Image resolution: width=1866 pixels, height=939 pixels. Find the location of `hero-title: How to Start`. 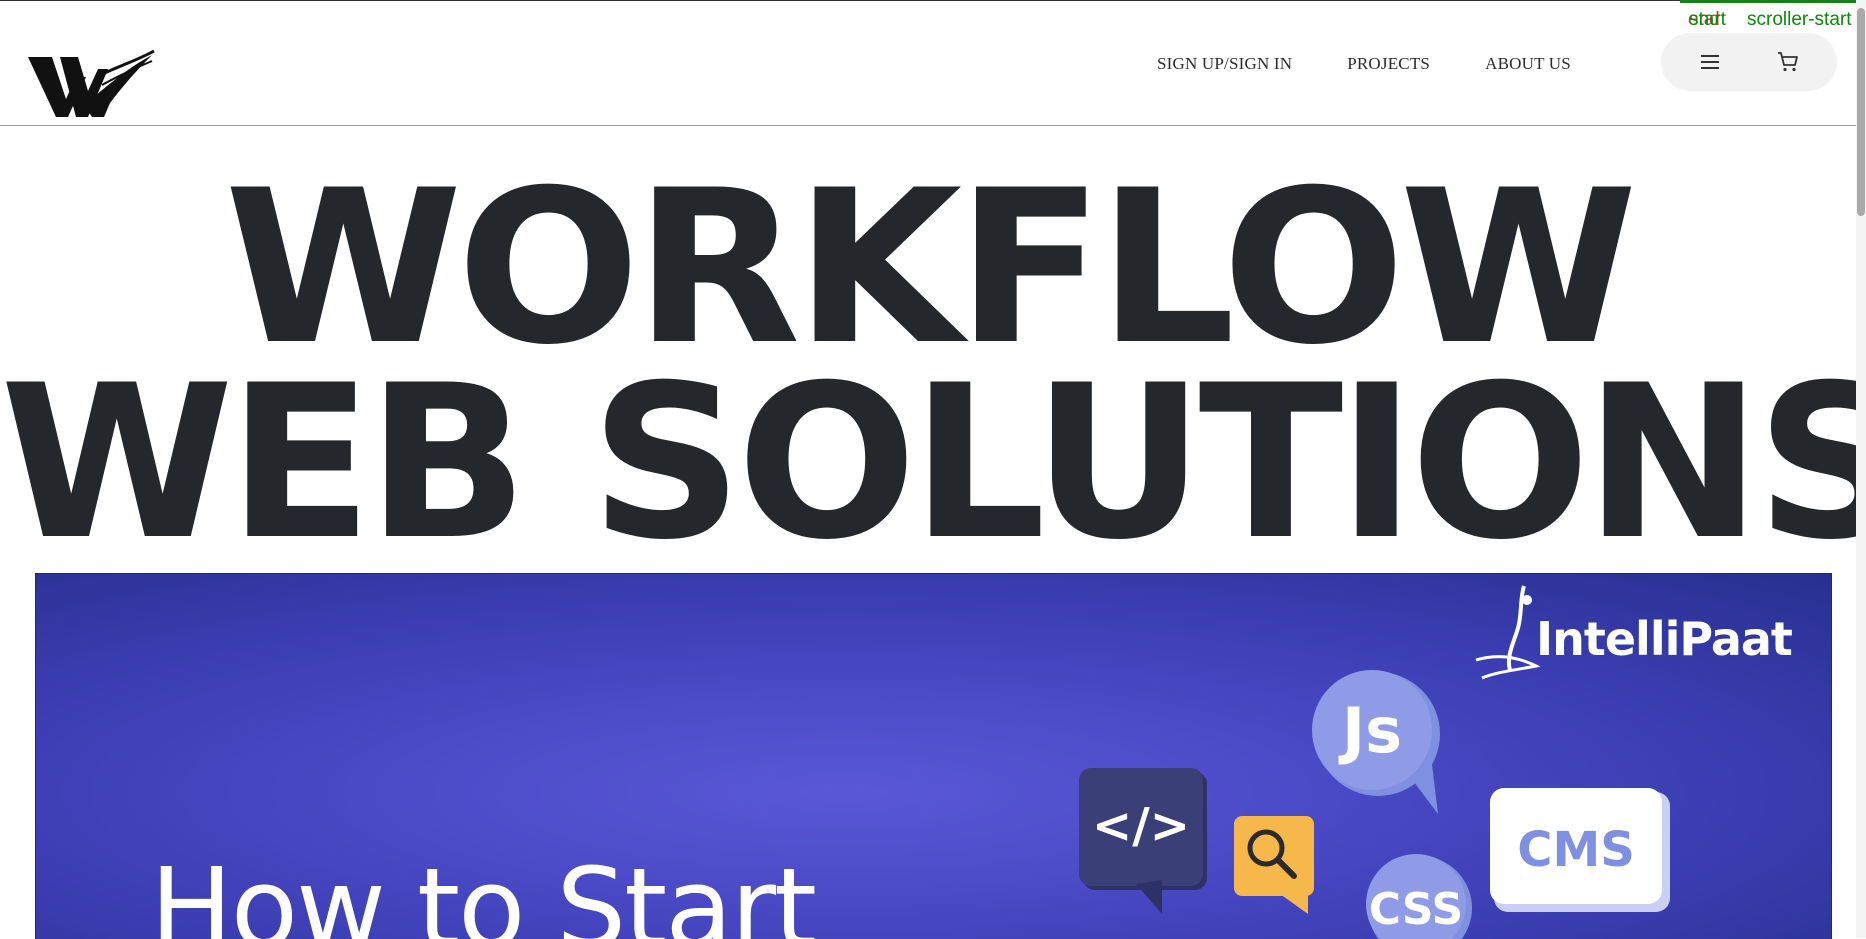

hero-title: How to Start is located at coordinates (483, 891).